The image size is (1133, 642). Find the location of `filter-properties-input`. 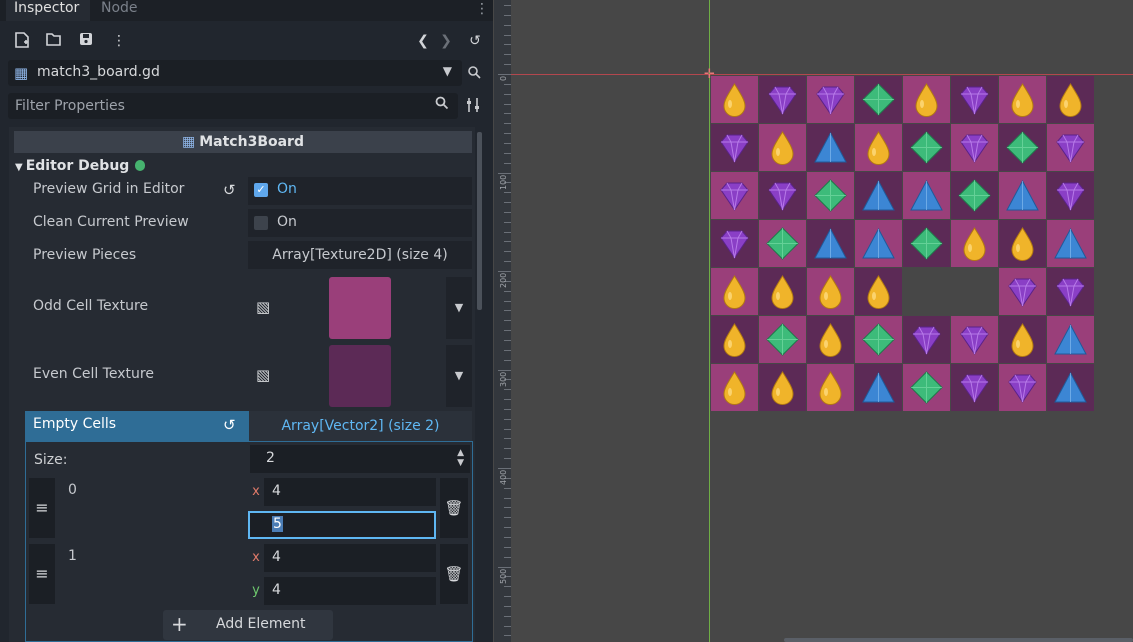

filter-properties-input is located at coordinates (218, 106).